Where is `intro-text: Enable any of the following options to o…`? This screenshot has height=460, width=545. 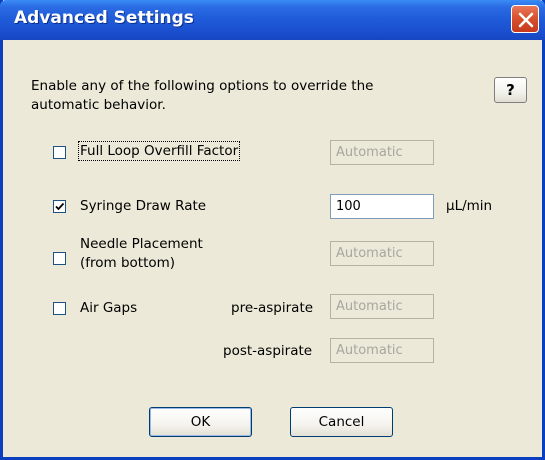
intro-text: Enable any of the following options to o… is located at coordinates (202, 95).